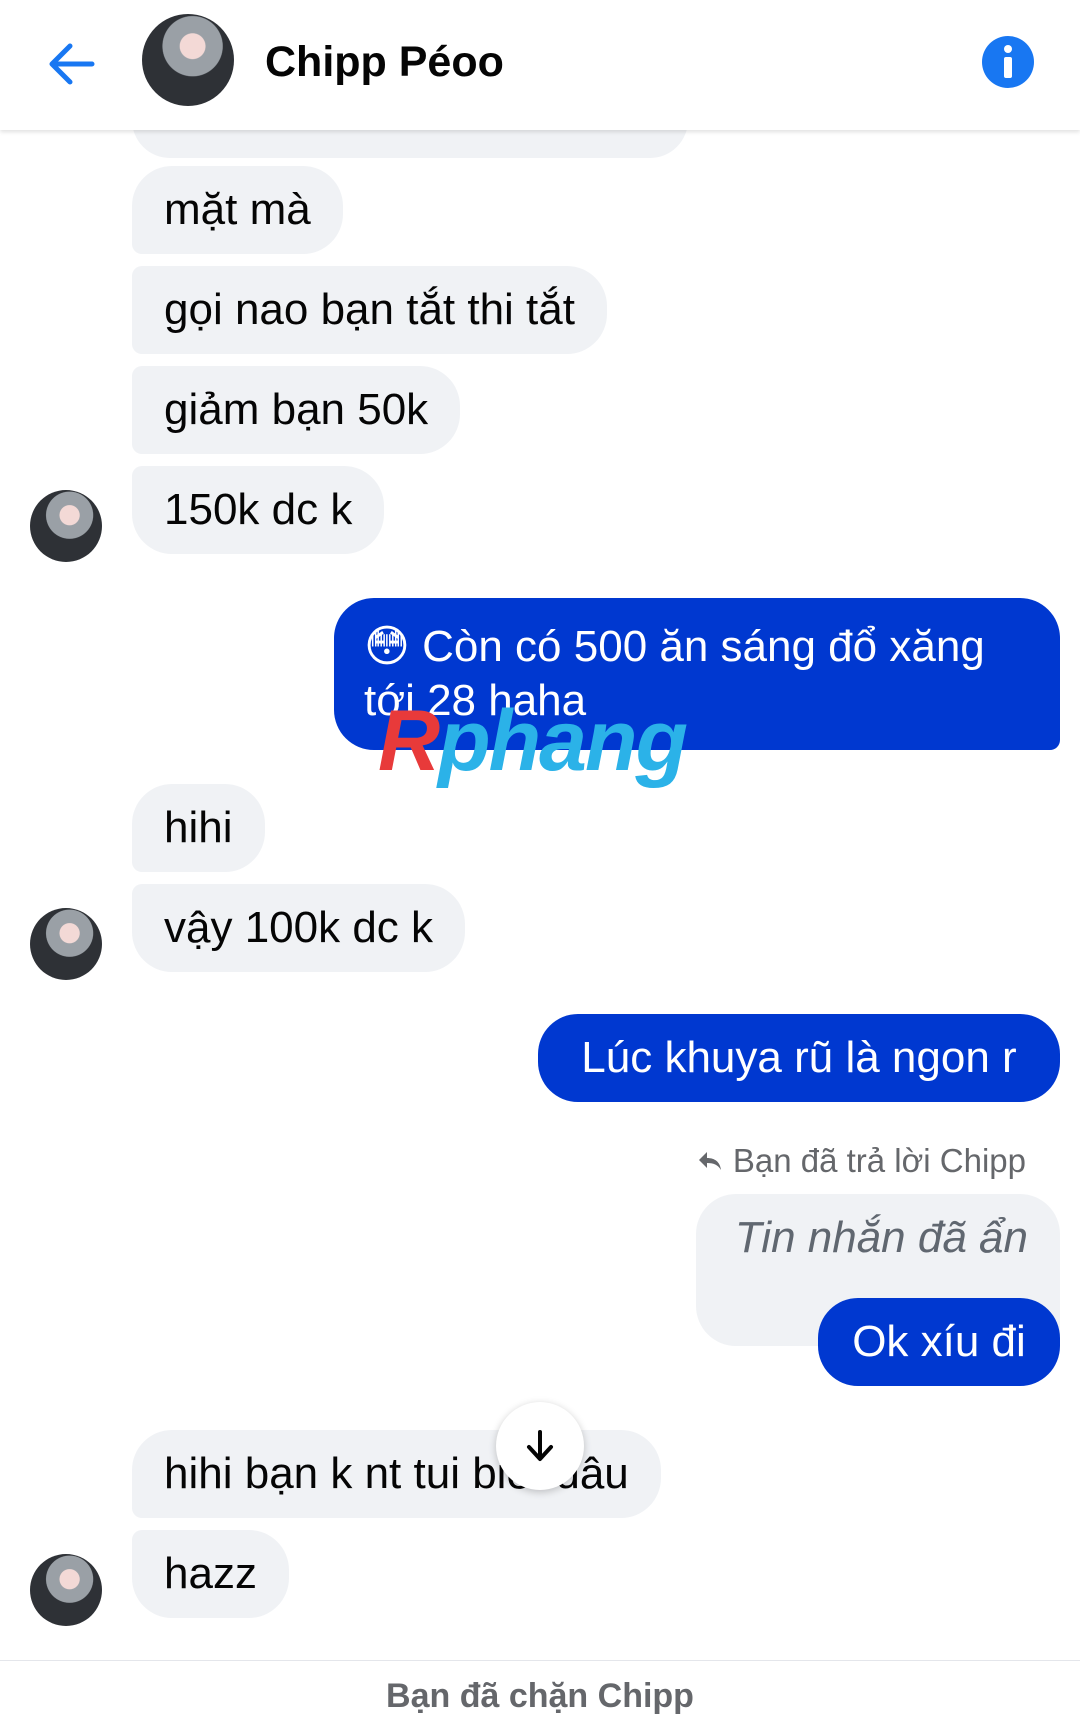 This screenshot has width=1080, height=1735. What do you see at coordinates (799, 1058) in the screenshot?
I see `message-bubble-sent: Lúc khuya rũ là ngon r` at bounding box center [799, 1058].